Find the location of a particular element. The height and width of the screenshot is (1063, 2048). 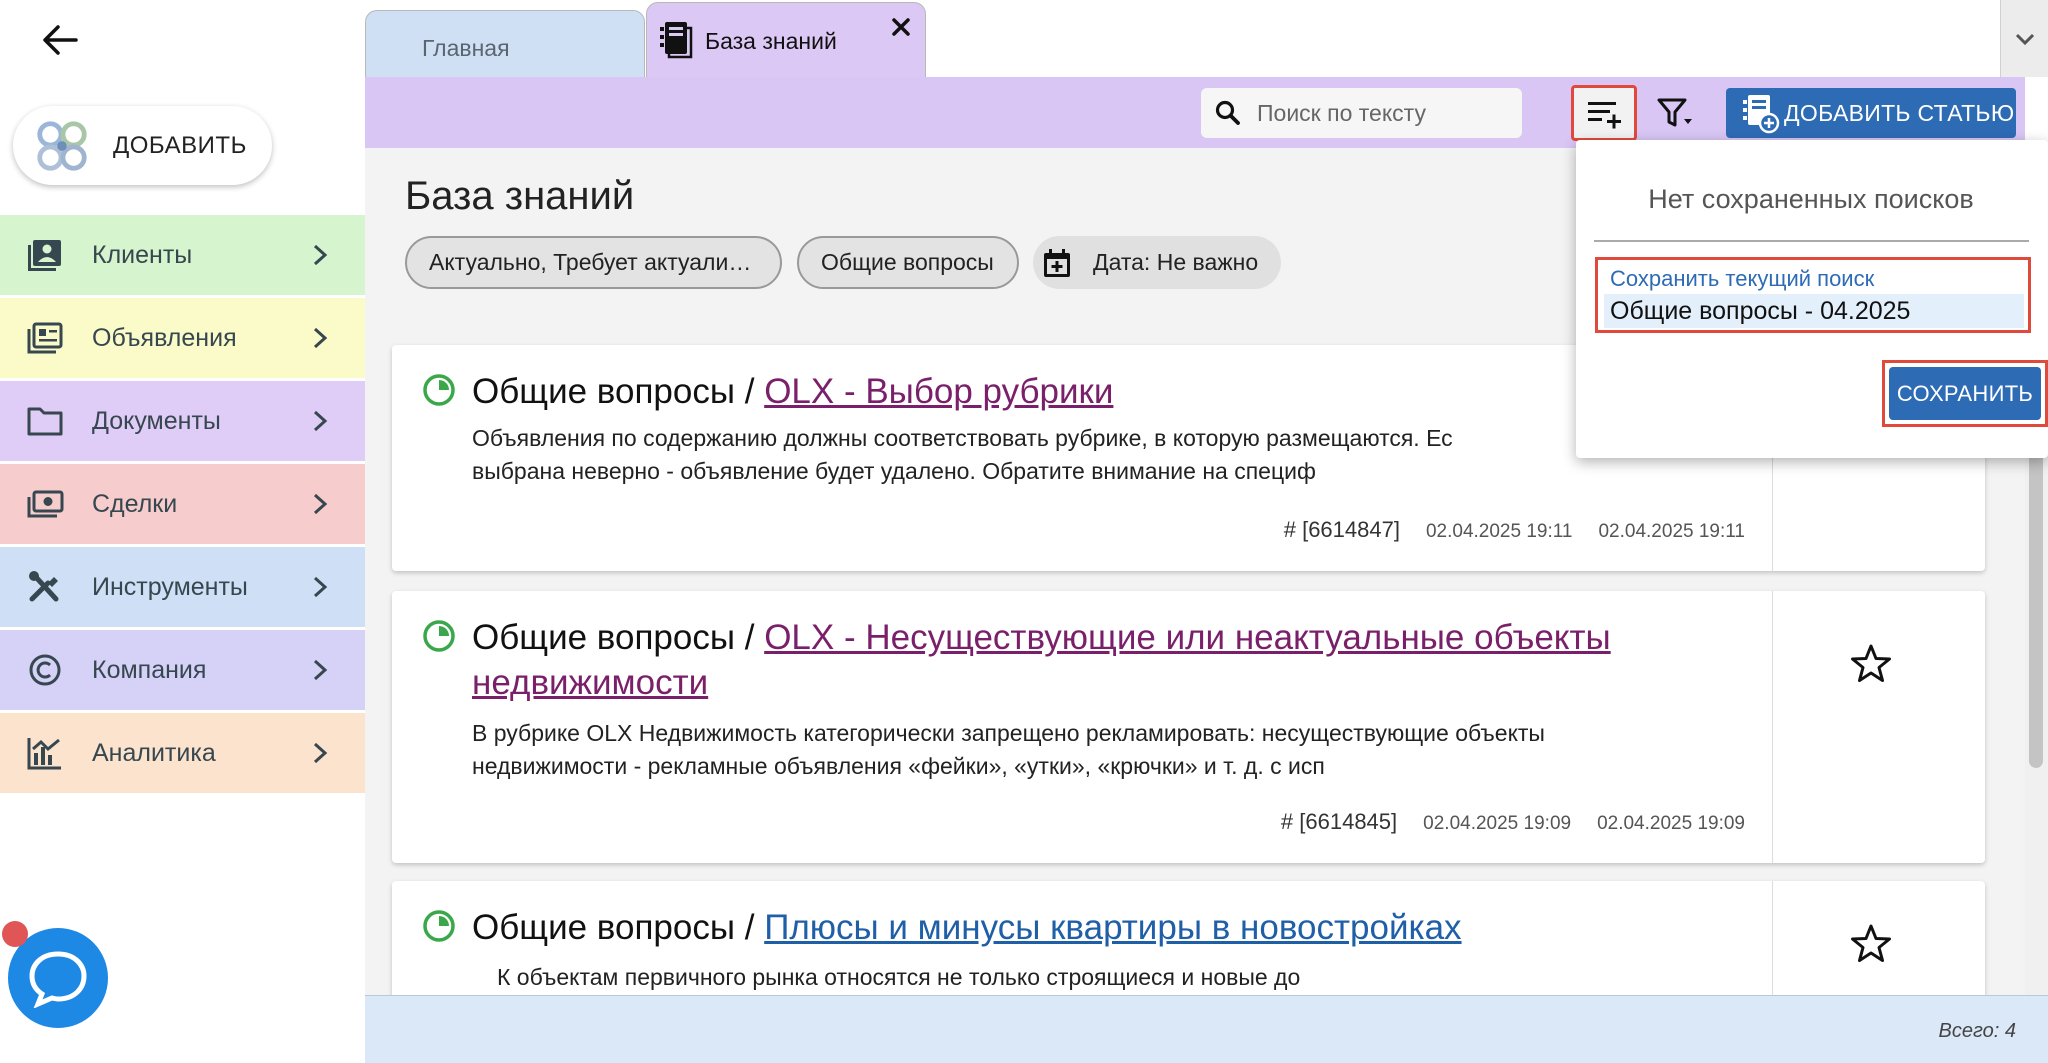

search-input is located at coordinates (1382, 113).